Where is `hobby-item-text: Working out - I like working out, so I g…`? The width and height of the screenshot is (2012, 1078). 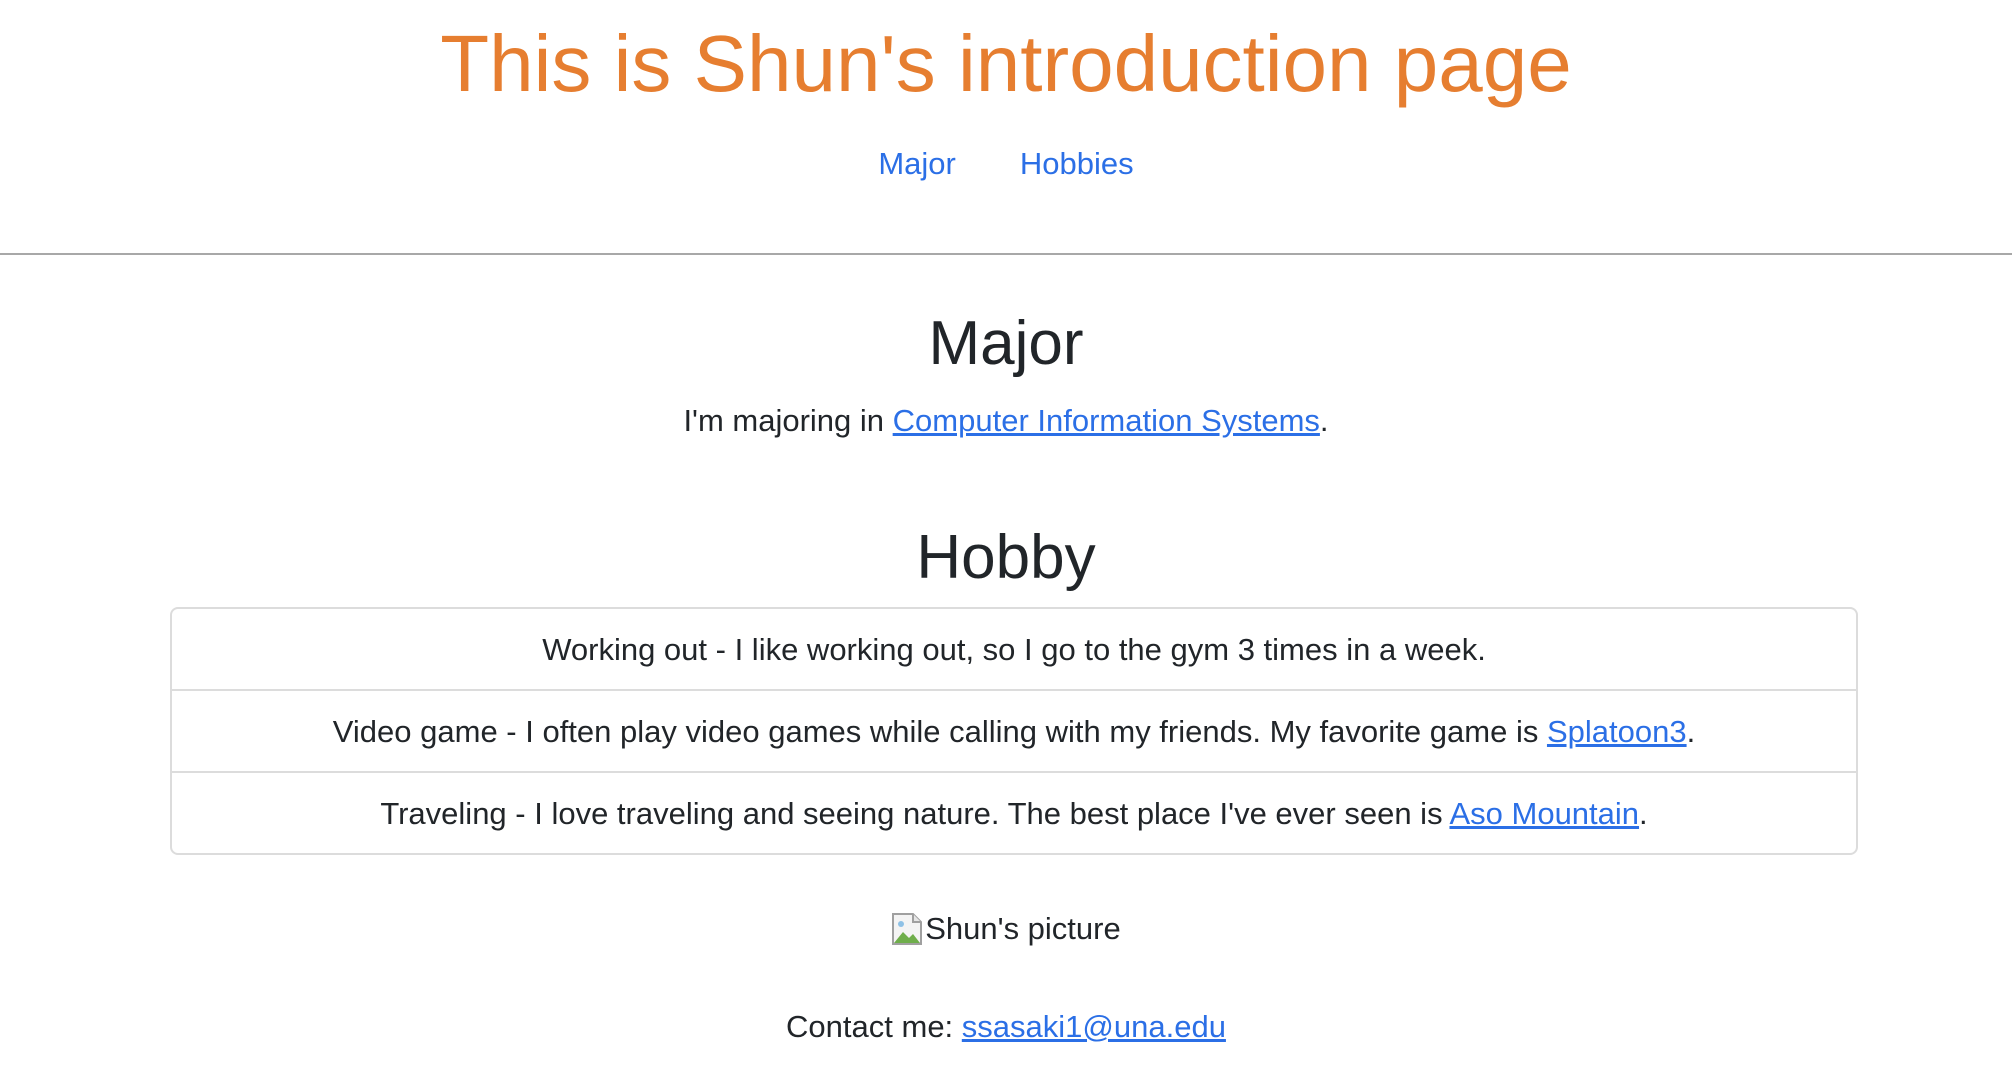
hobby-item-text: Working out - I like working out, so I g… is located at coordinates (1014, 649).